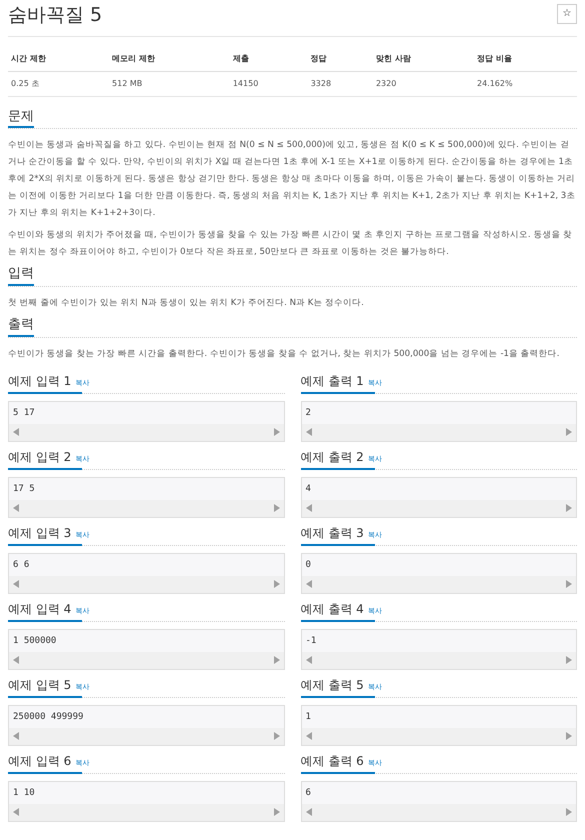 The image size is (585, 840). What do you see at coordinates (55, 15) in the screenshot?
I see `problem-title: 숨바꼭질 5` at bounding box center [55, 15].